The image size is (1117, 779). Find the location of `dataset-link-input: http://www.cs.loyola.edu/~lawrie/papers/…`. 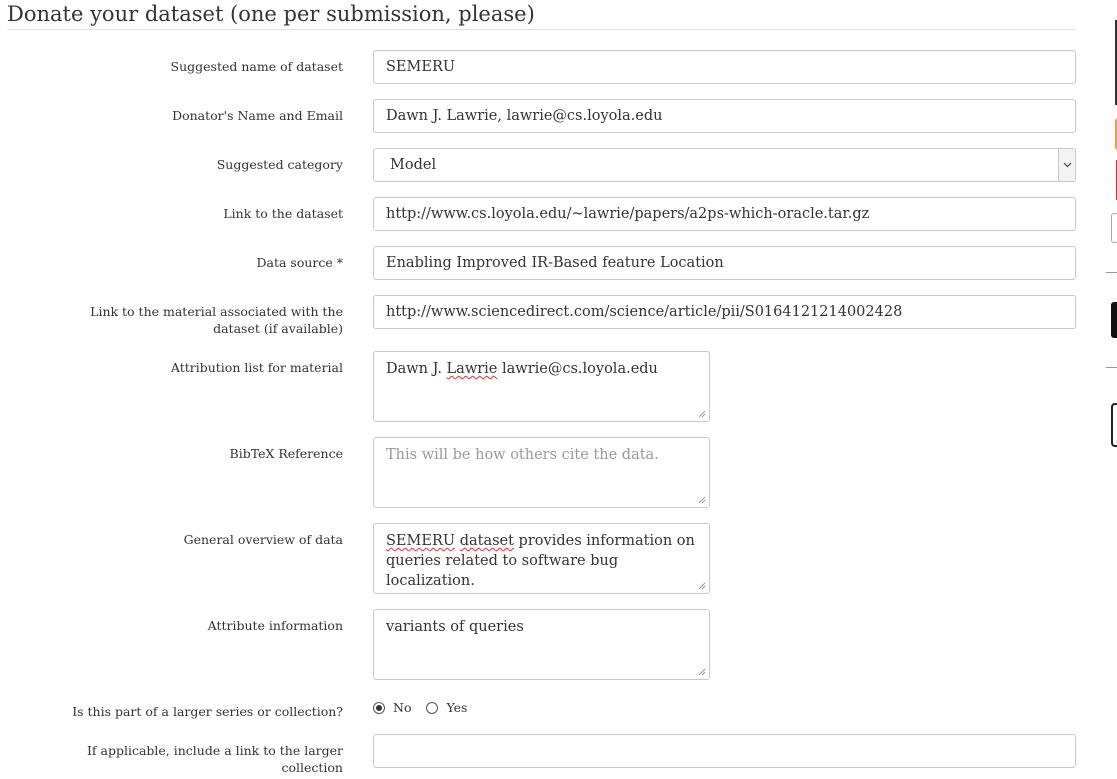

dataset-link-input: http://www.cs.loyola.edu/~lawrie/papers/… is located at coordinates (724, 214).